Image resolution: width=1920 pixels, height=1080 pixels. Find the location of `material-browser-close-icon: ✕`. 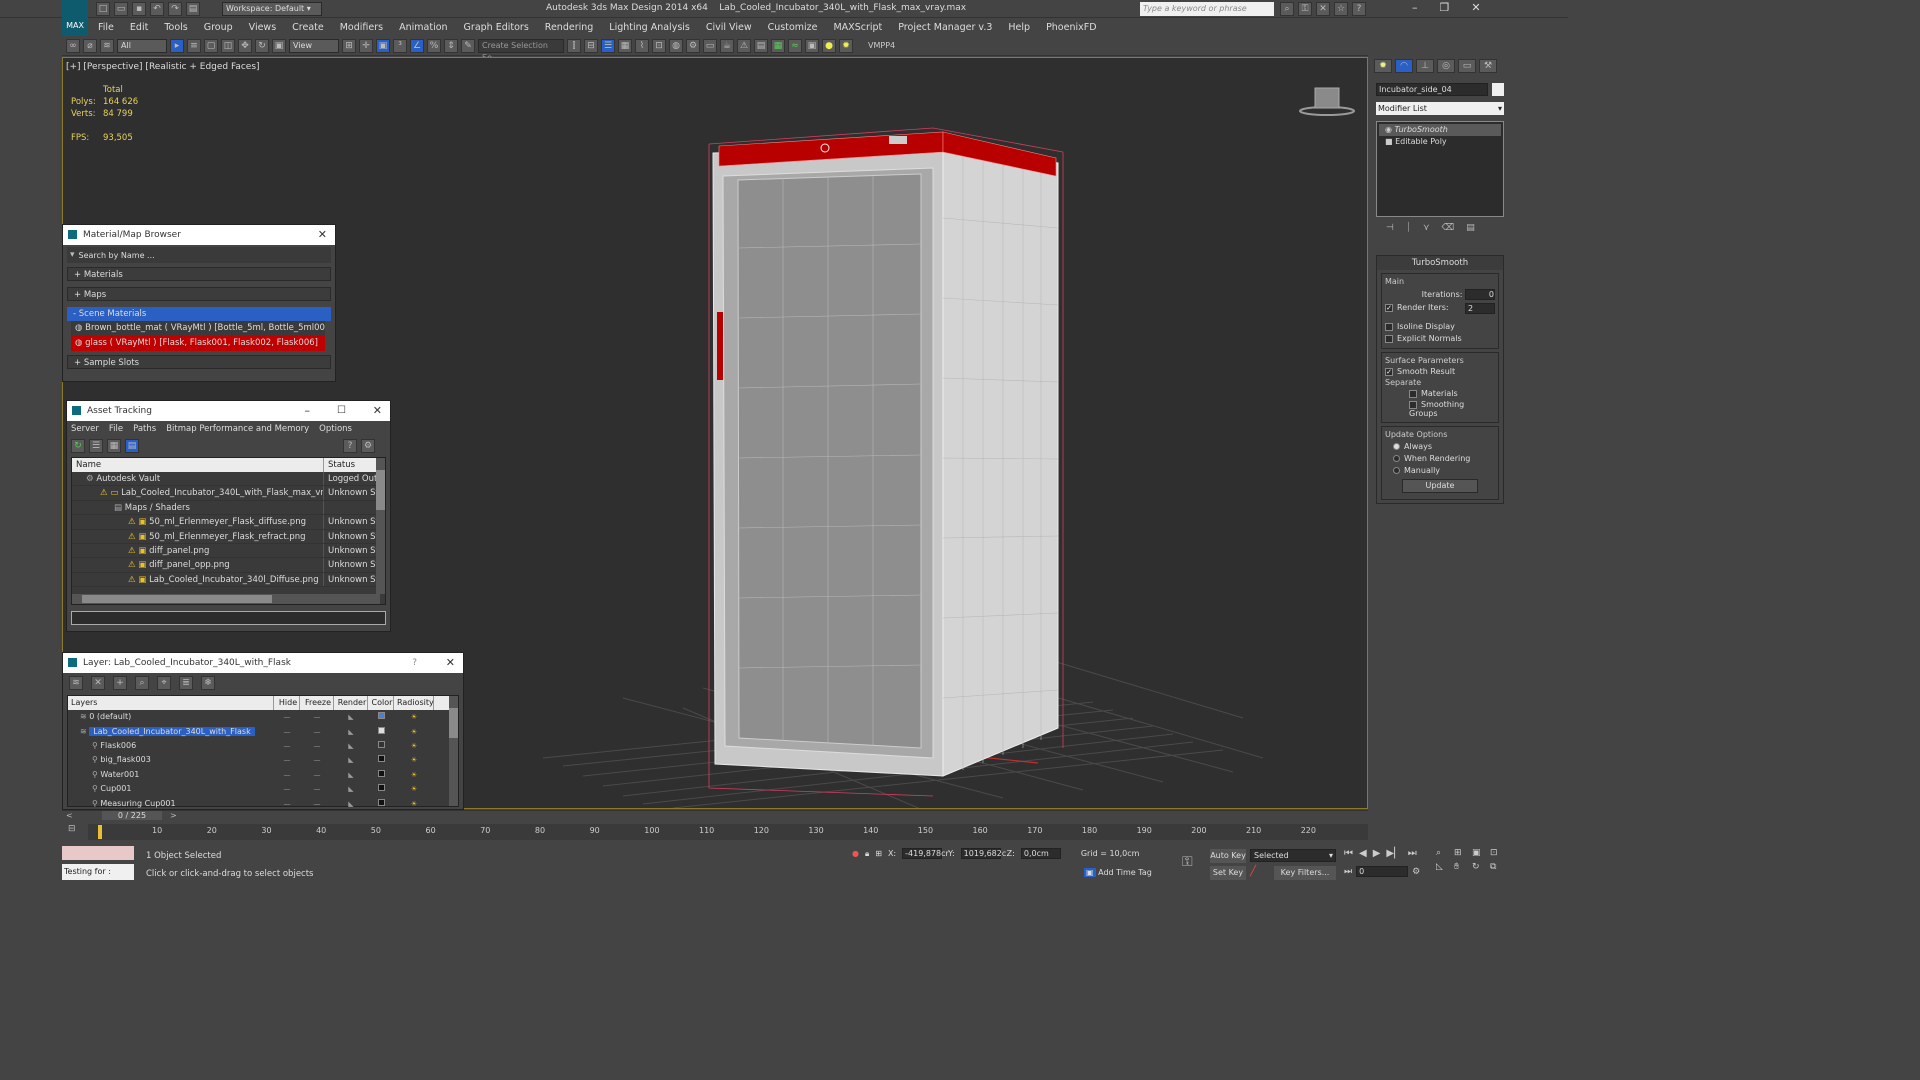

material-browser-close-icon: ✕ is located at coordinates (322, 235).